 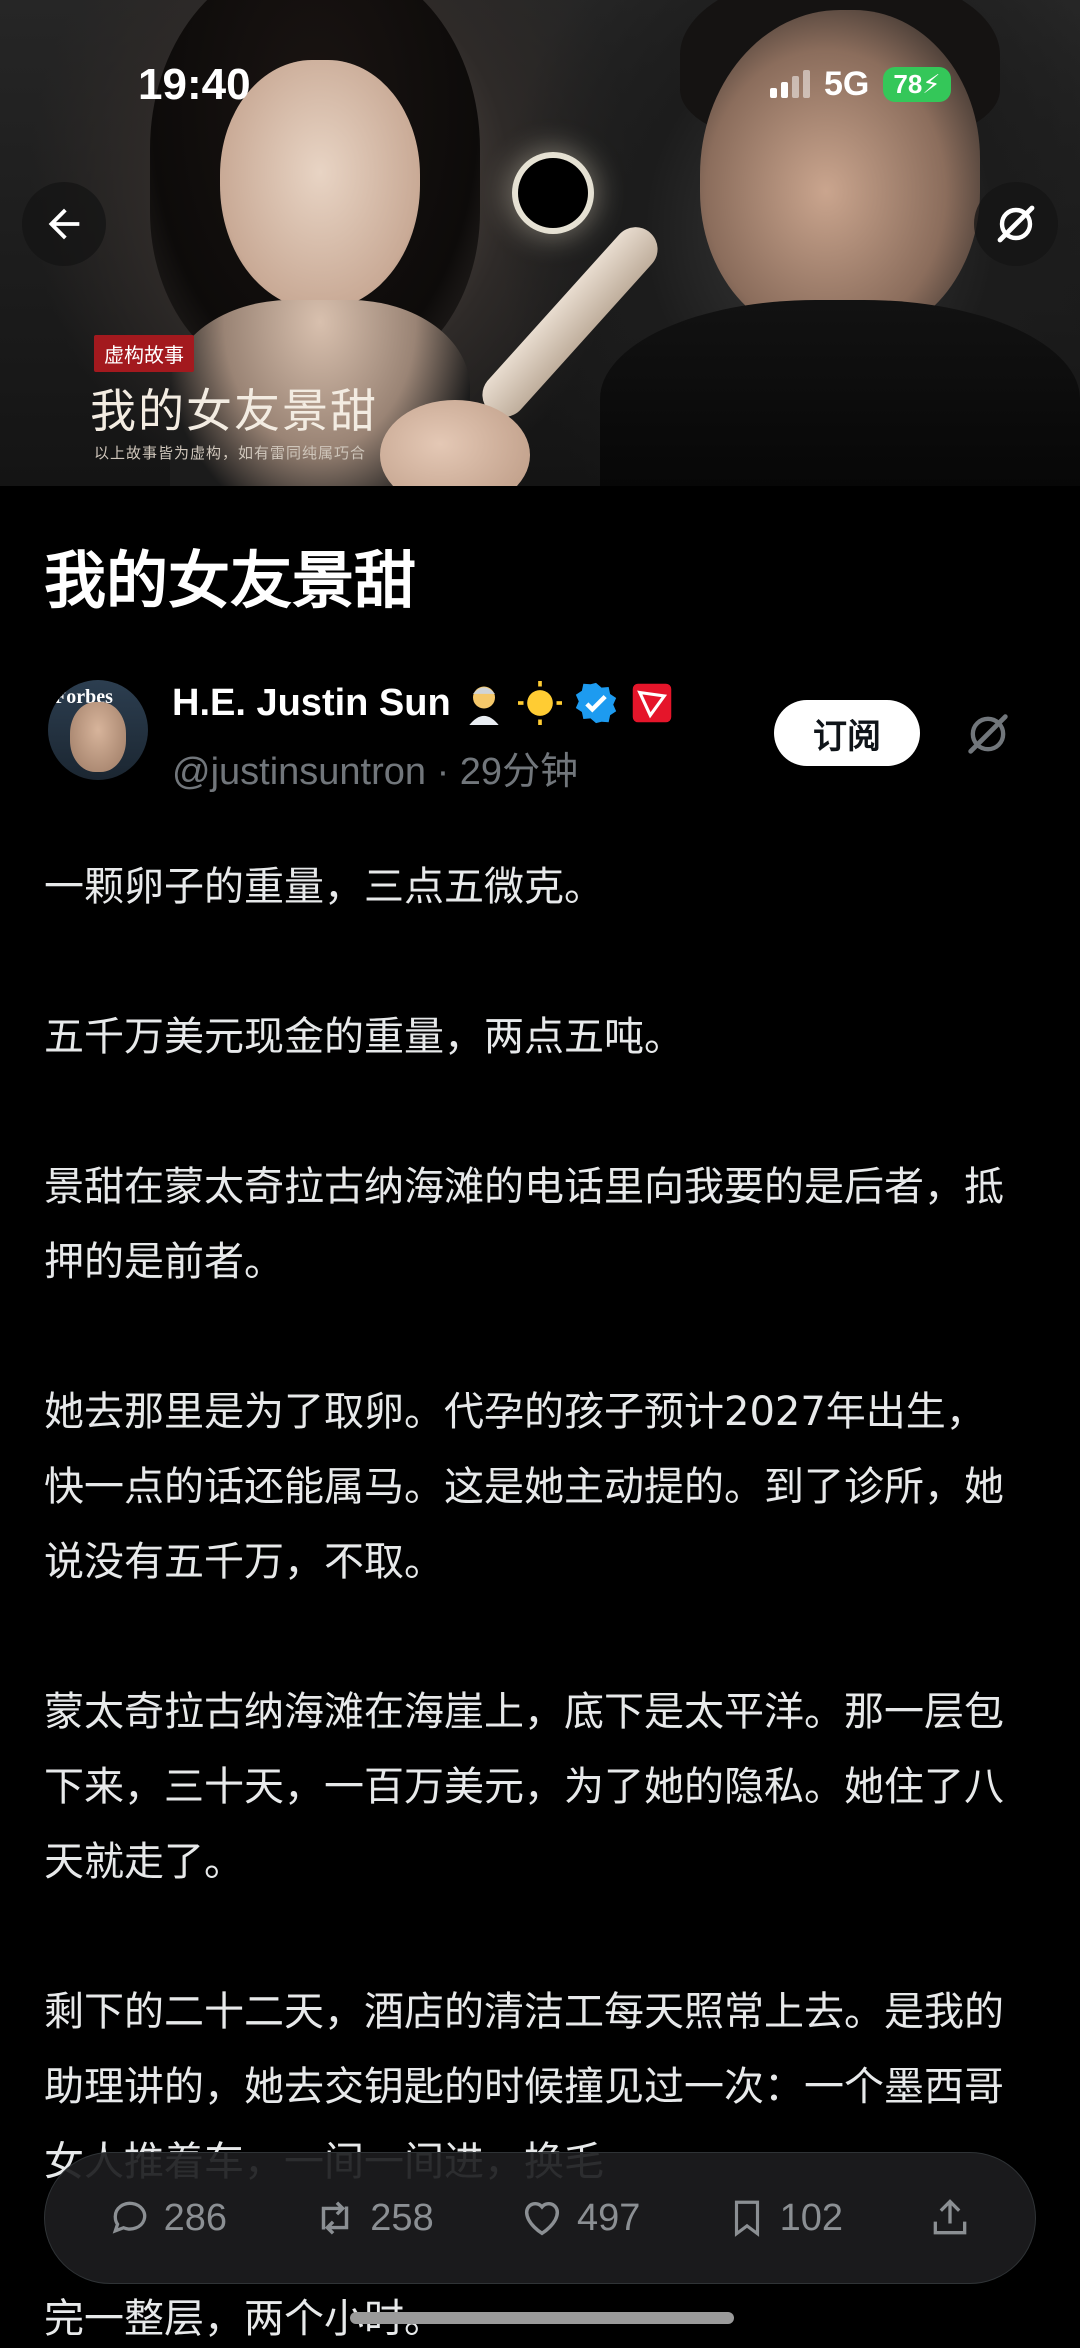 What do you see at coordinates (840, 393) in the screenshot?
I see `cover-man-body` at bounding box center [840, 393].